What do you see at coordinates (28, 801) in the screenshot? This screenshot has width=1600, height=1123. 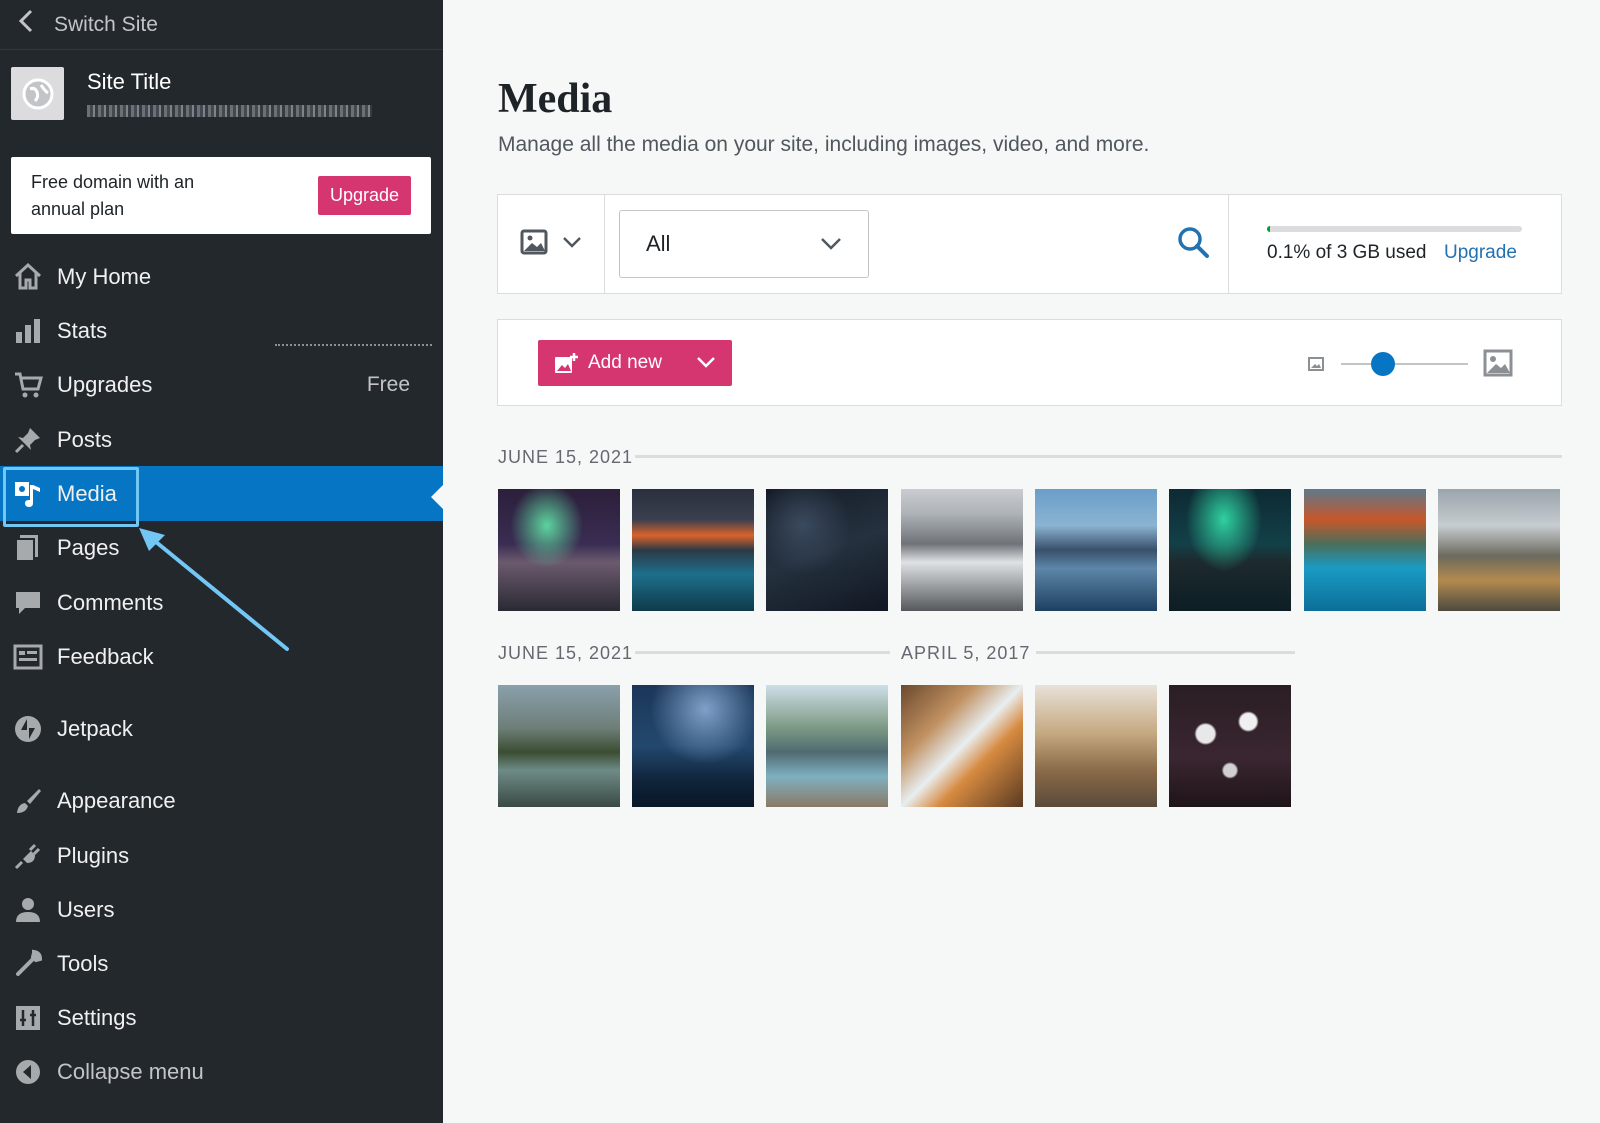 I see `brush-icon` at bounding box center [28, 801].